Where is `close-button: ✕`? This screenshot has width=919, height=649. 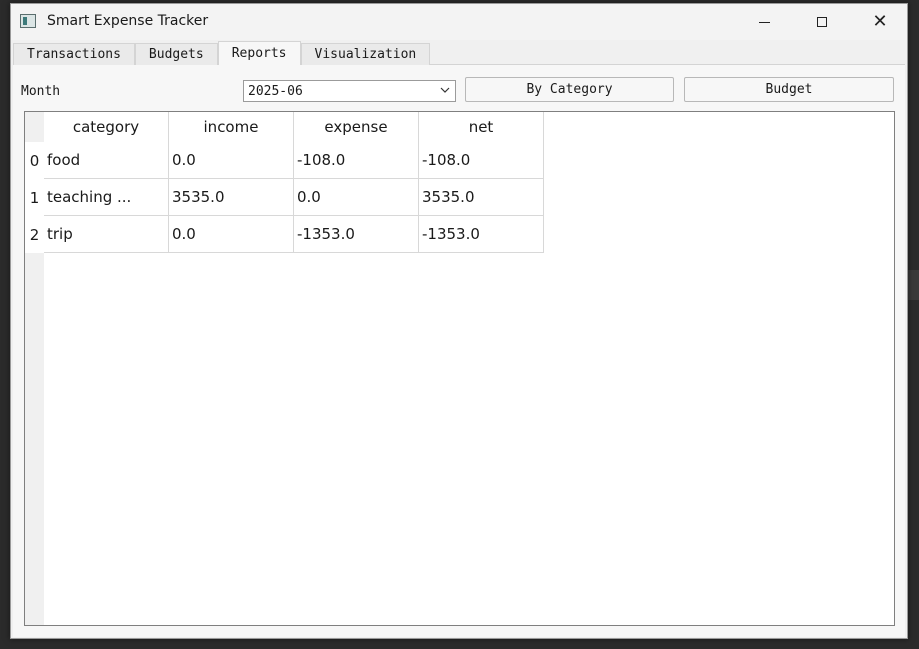
close-button: ✕ is located at coordinates (880, 22).